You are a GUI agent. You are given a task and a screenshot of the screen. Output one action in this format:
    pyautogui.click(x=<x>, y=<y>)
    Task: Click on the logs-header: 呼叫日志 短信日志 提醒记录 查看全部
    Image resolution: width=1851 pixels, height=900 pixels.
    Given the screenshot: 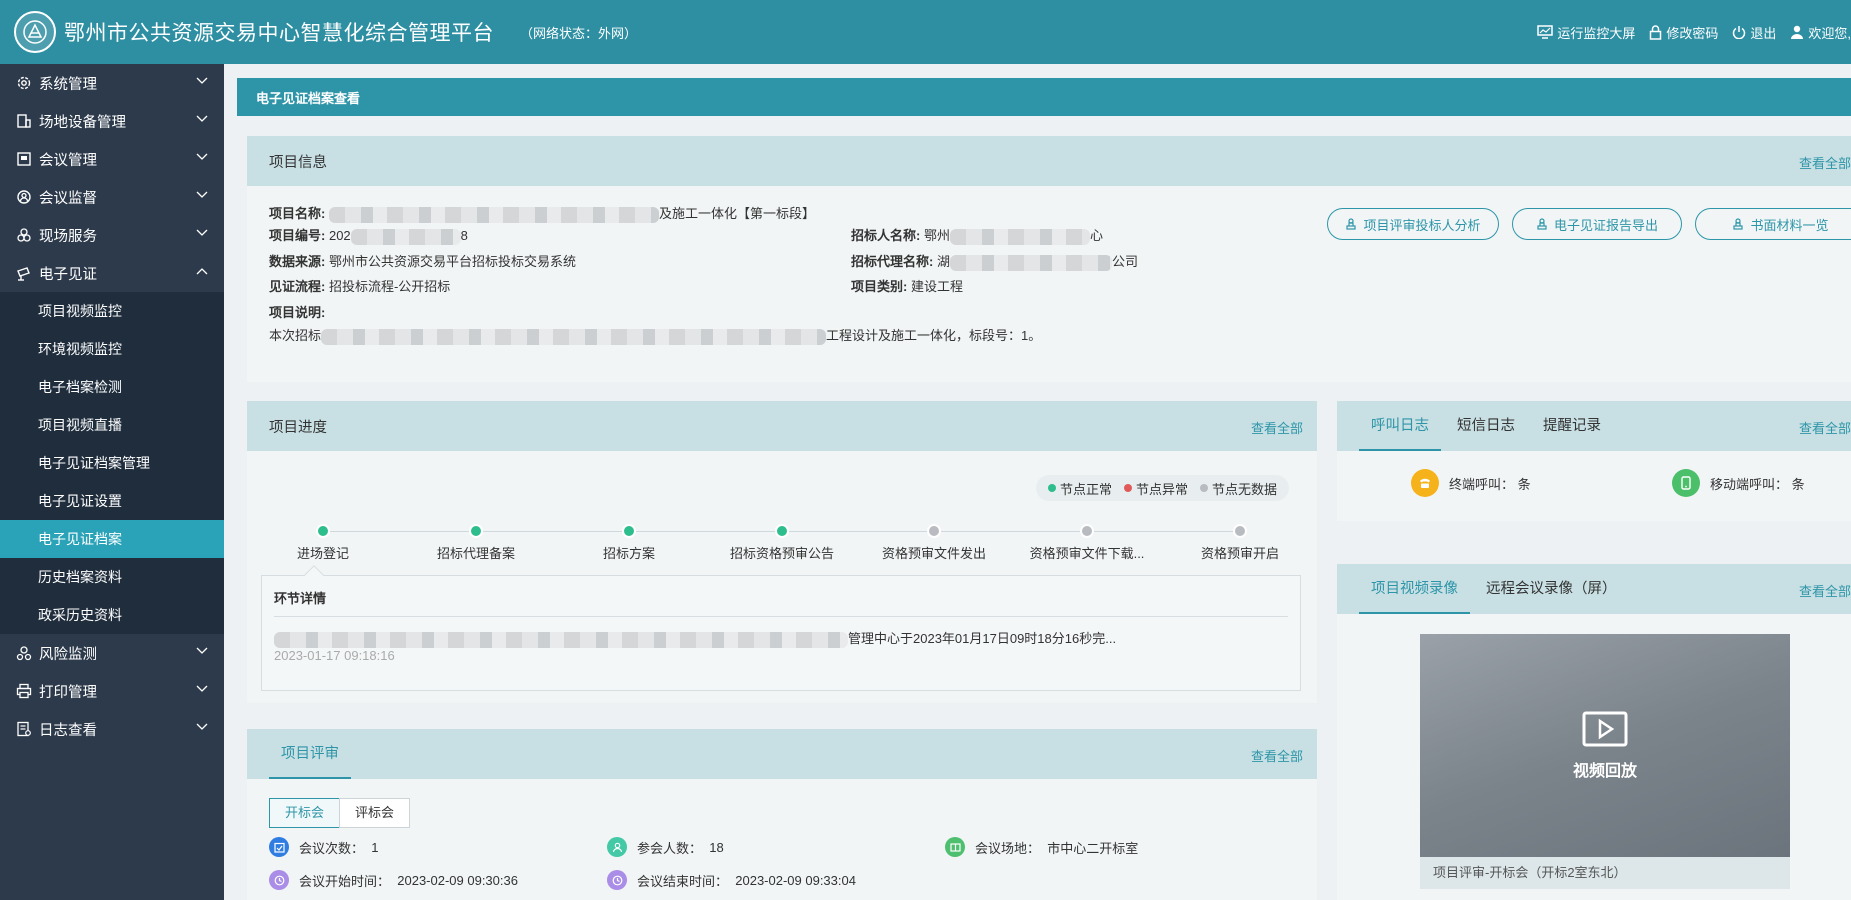 What is the action you would take?
    pyautogui.click(x=1594, y=426)
    